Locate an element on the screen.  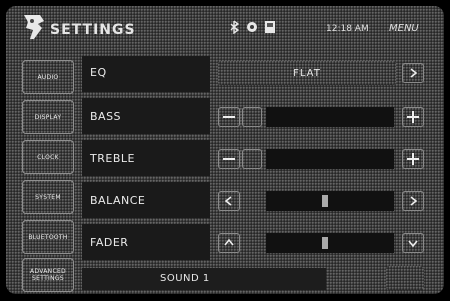
sd-card-icon is located at coordinates (270, 27).